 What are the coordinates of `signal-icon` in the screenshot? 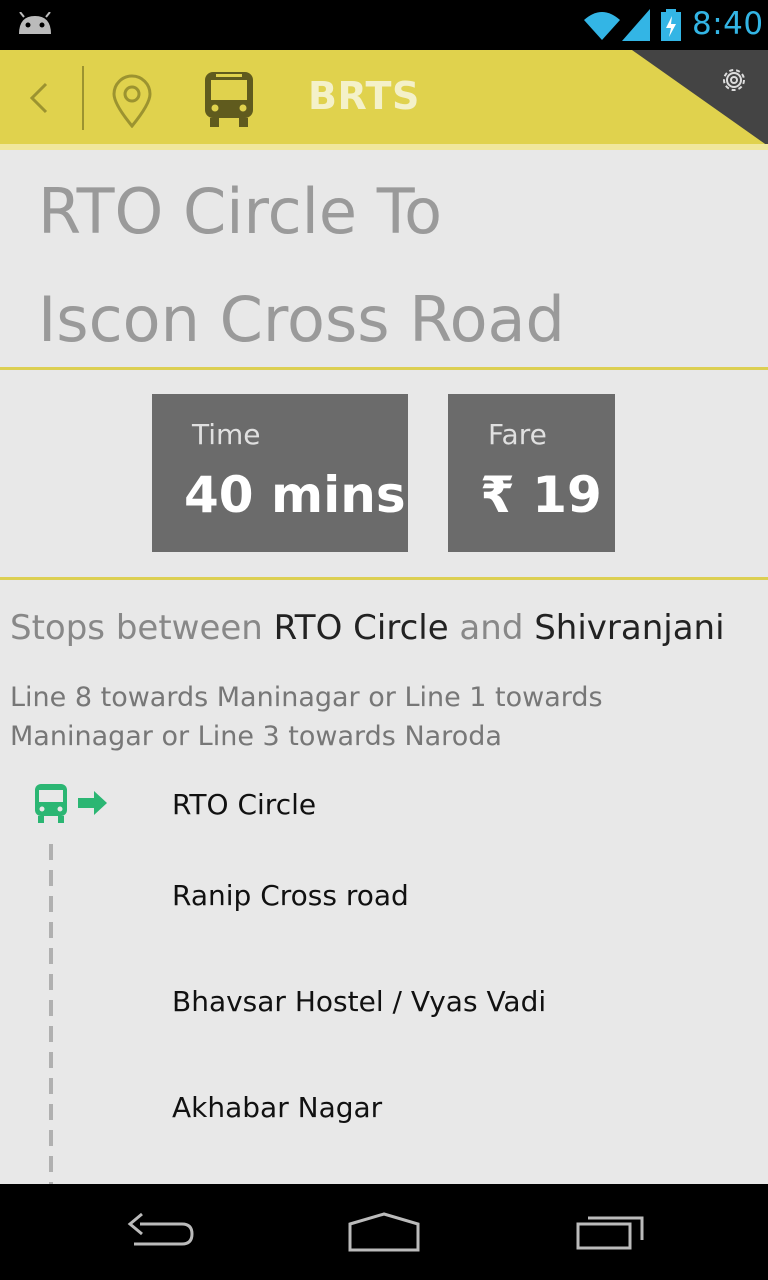 It's located at (636, 25).